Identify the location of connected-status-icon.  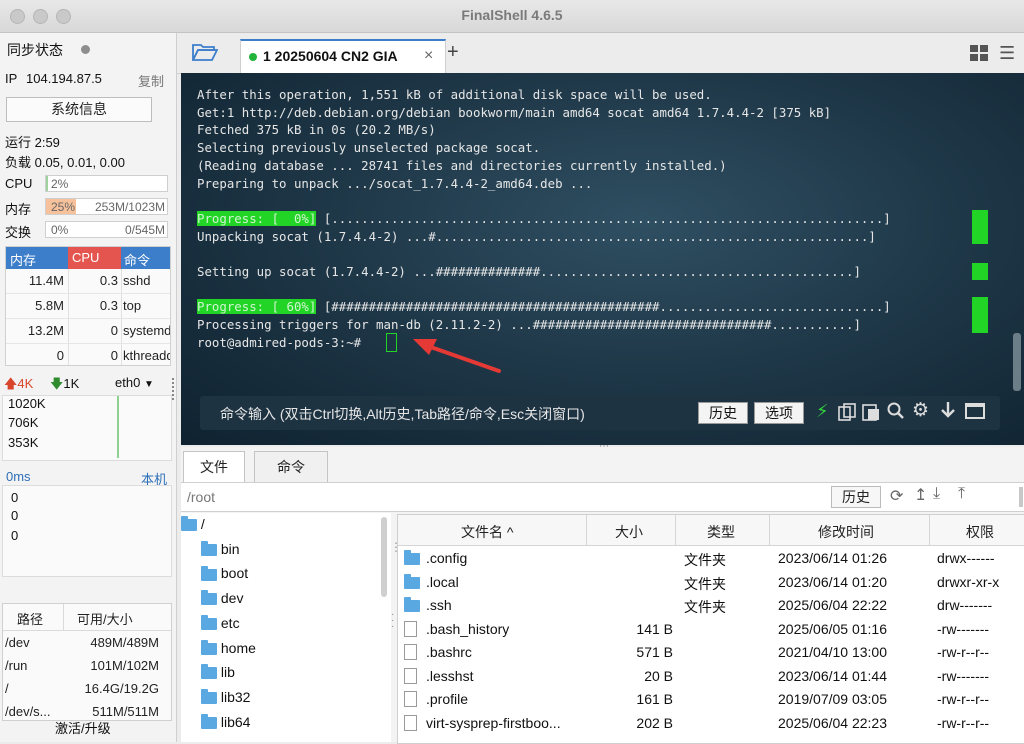
(253, 57).